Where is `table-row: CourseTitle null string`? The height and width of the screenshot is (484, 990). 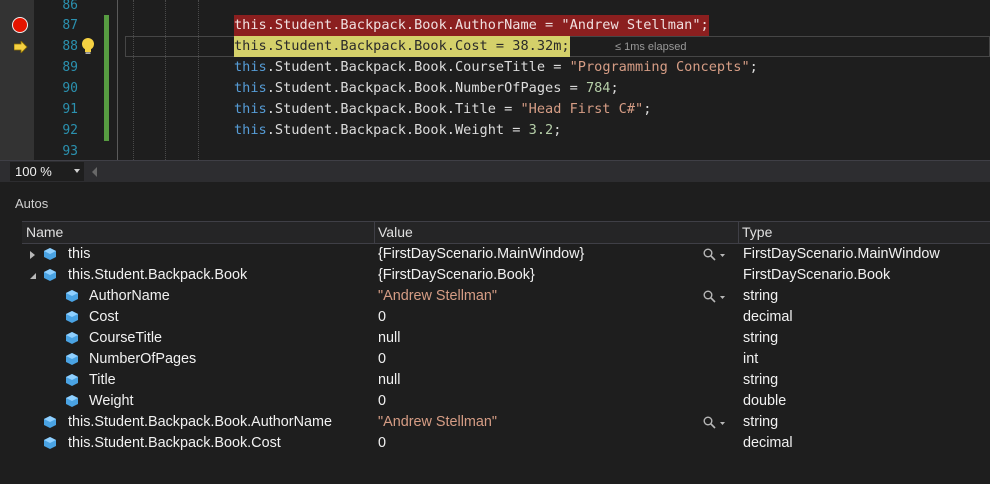 table-row: CourseTitle null string is located at coordinates (506, 338).